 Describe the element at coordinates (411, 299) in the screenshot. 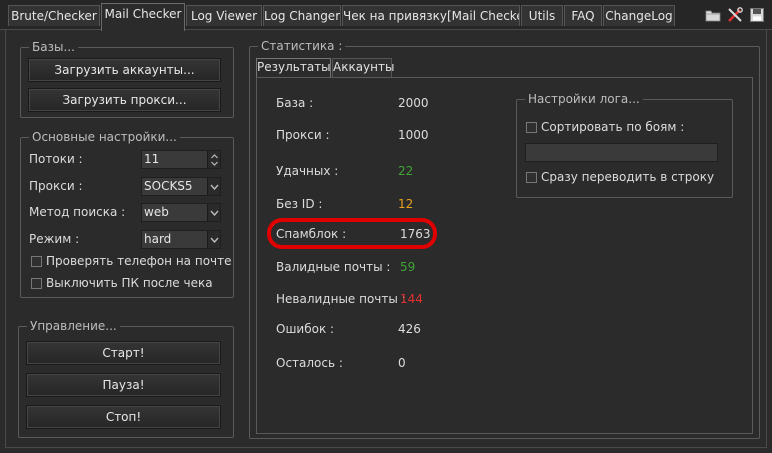

I see `stat-invalid-mail-value: 144` at that location.